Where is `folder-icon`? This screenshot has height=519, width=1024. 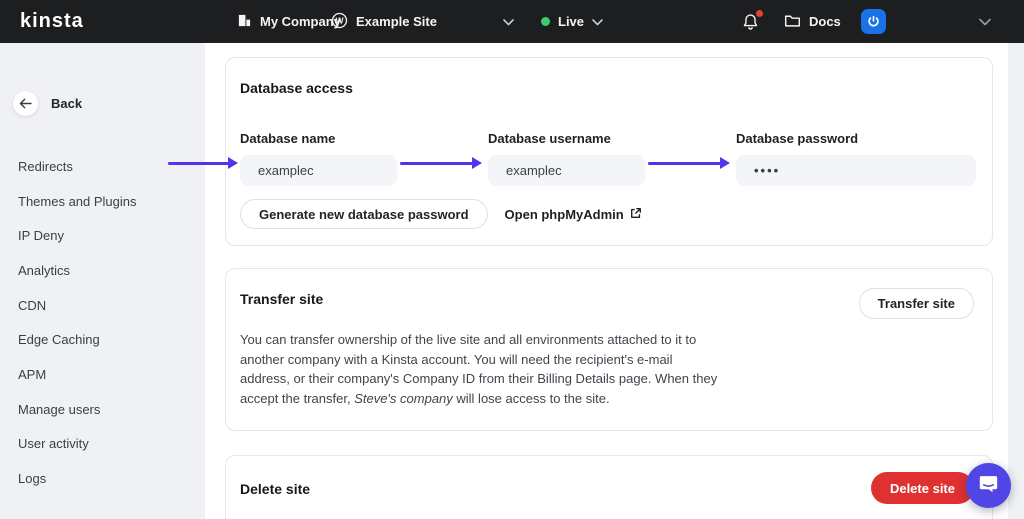
folder-icon is located at coordinates (792, 22).